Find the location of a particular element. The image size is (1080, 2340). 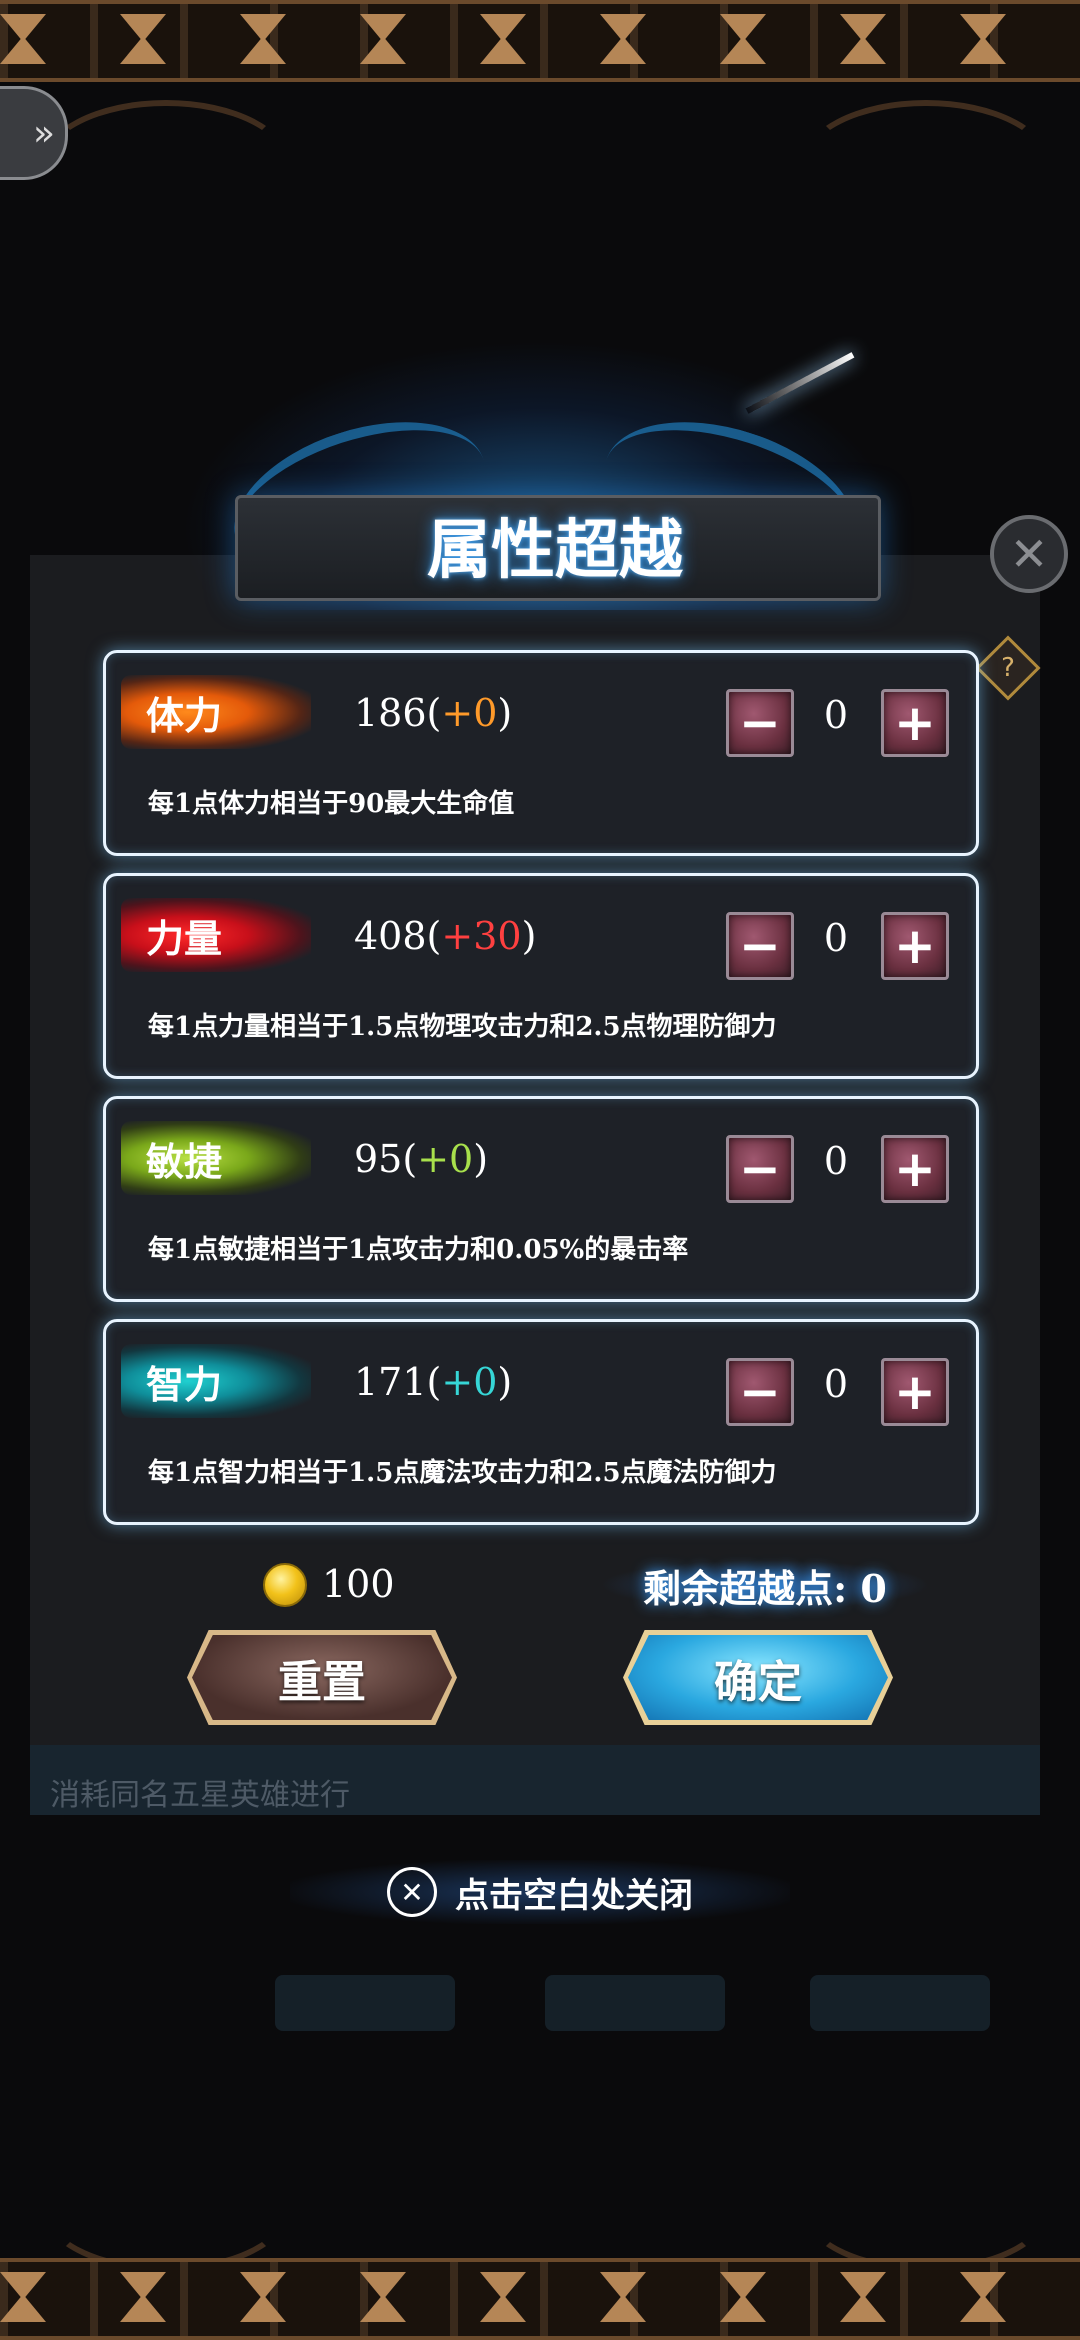

attribute-value: 171(+0) is located at coordinates (433, 1382).